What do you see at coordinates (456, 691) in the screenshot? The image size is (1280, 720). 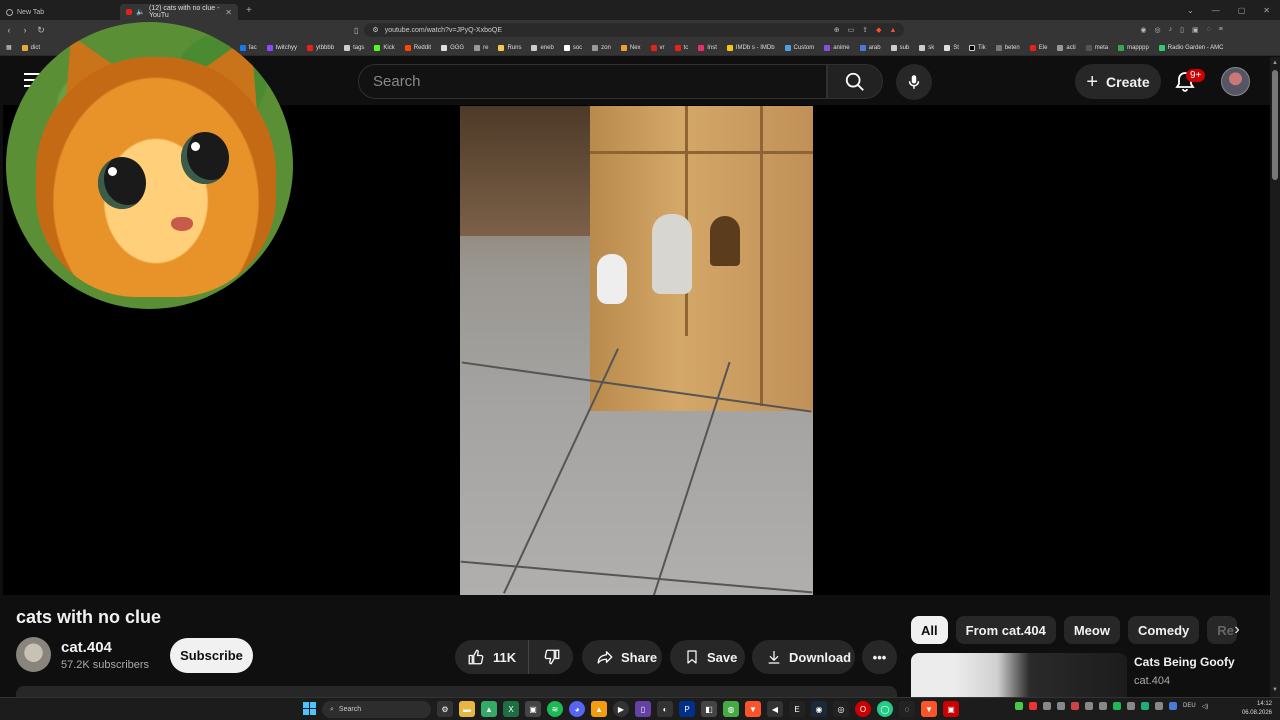 I see `description-box` at bounding box center [456, 691].